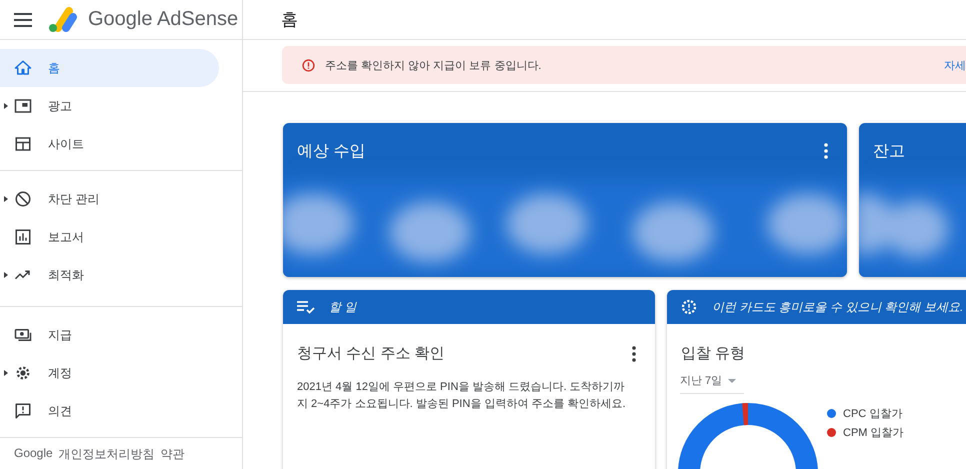  What do you see at coordinates (63, 19) in the screenshot?
I see `logo-icon` at bounding box center [63, 19].